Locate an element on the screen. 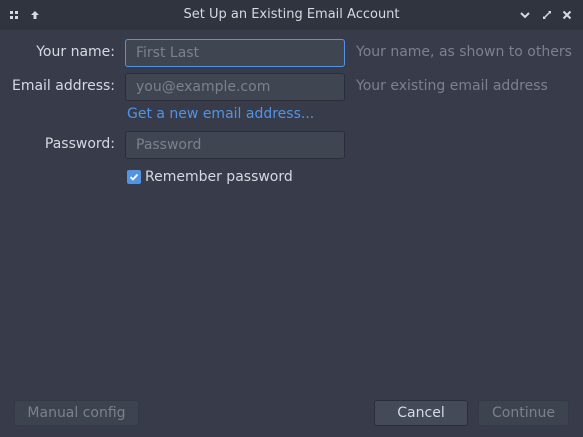 This screenshot has width=583, height=437. name-hint: Your name, as shown to others is located at coordinates (464, 52).